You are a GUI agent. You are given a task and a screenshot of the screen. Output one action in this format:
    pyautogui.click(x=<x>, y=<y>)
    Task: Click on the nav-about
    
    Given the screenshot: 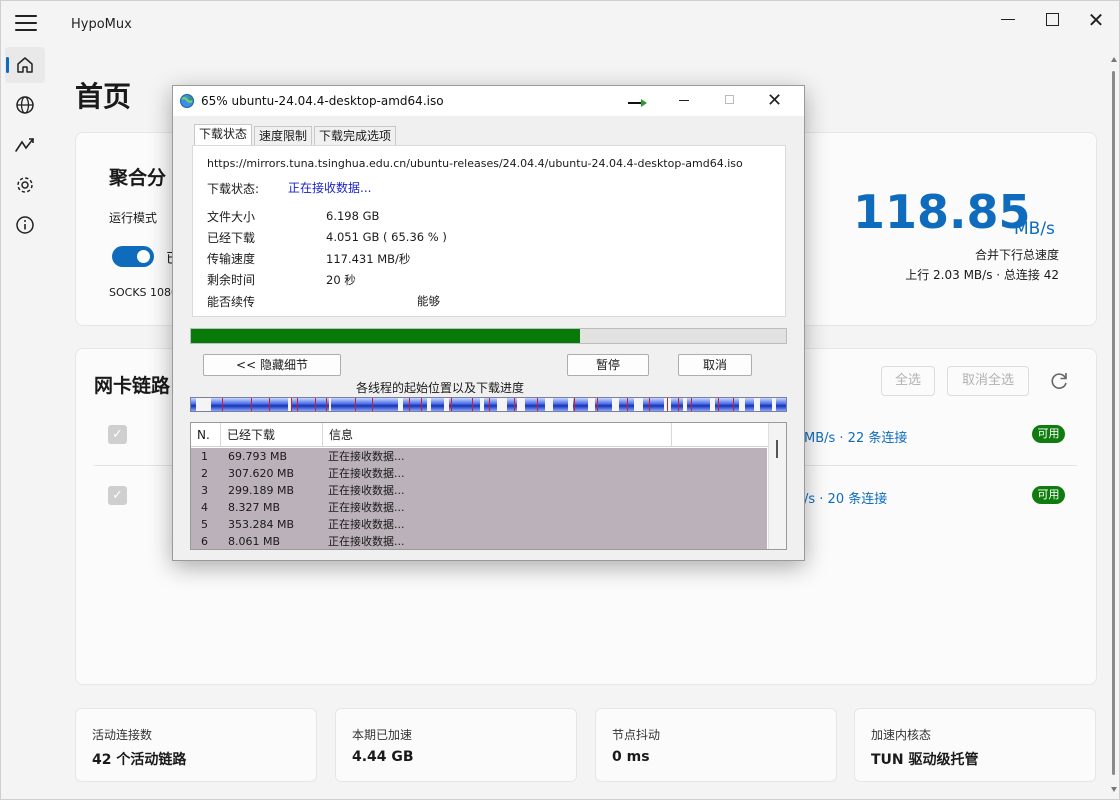 What is the action you would take?
    pyautogui.click(x=25, y=225)
    